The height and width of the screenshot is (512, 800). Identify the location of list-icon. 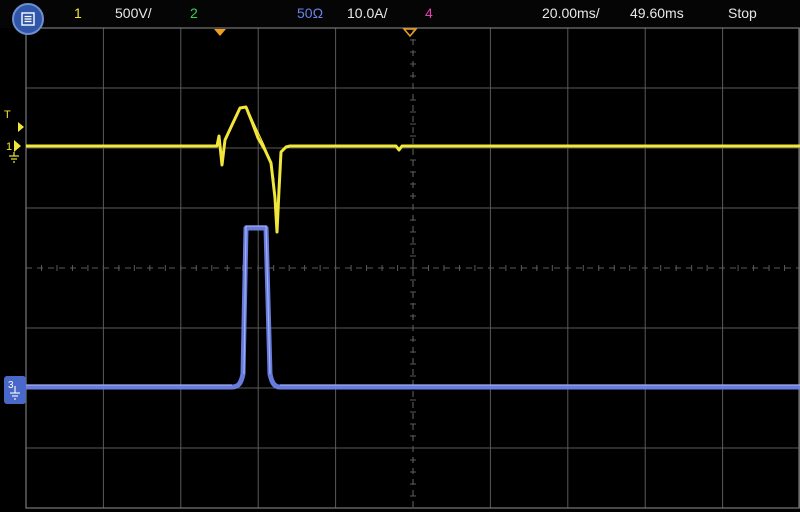
(28, 19).